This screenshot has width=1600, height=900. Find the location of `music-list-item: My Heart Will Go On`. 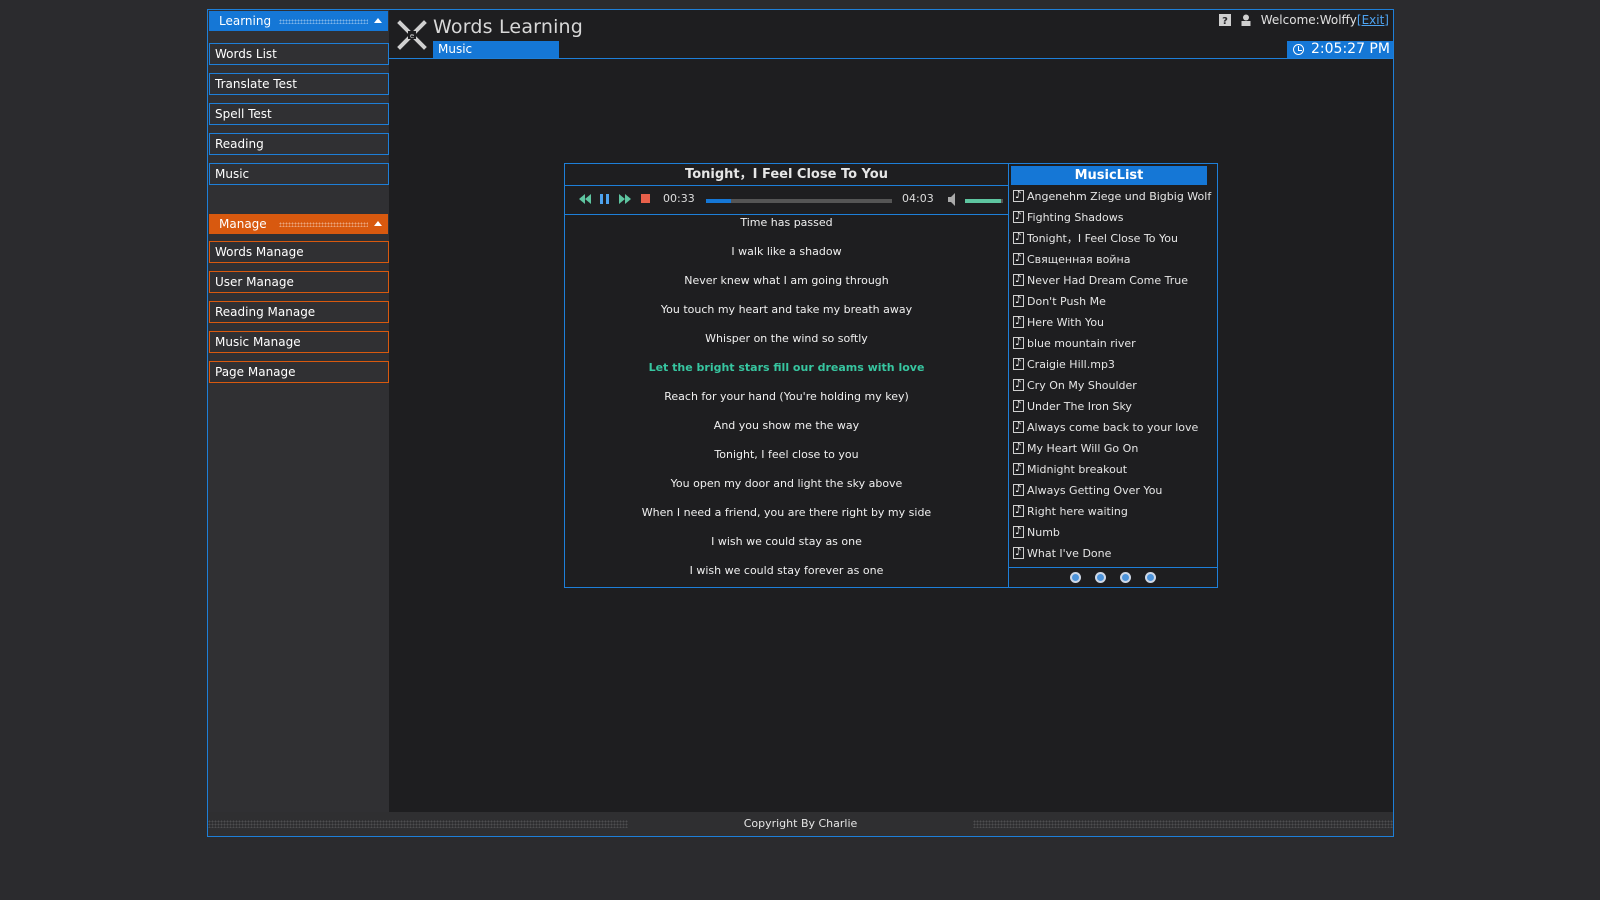

music-list-item: My Heart Will Go On is located at coordinates (1113, 451).